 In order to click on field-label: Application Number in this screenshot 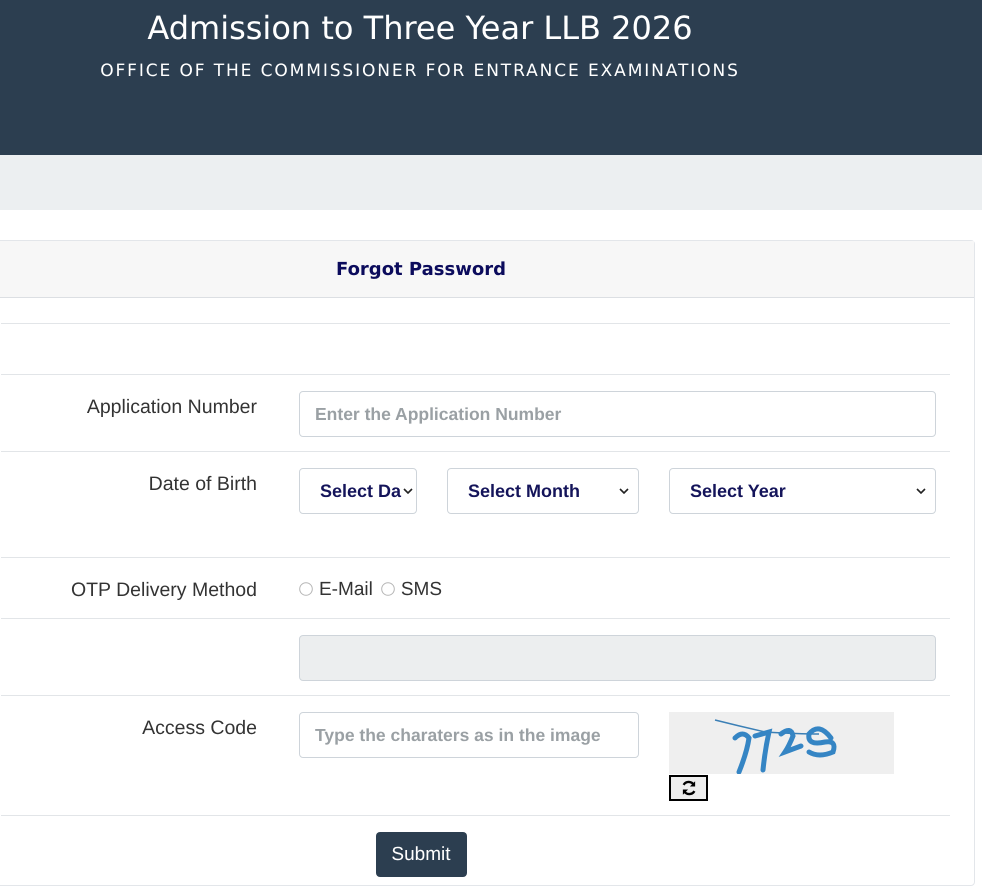, I will do `click(171, 407)`.